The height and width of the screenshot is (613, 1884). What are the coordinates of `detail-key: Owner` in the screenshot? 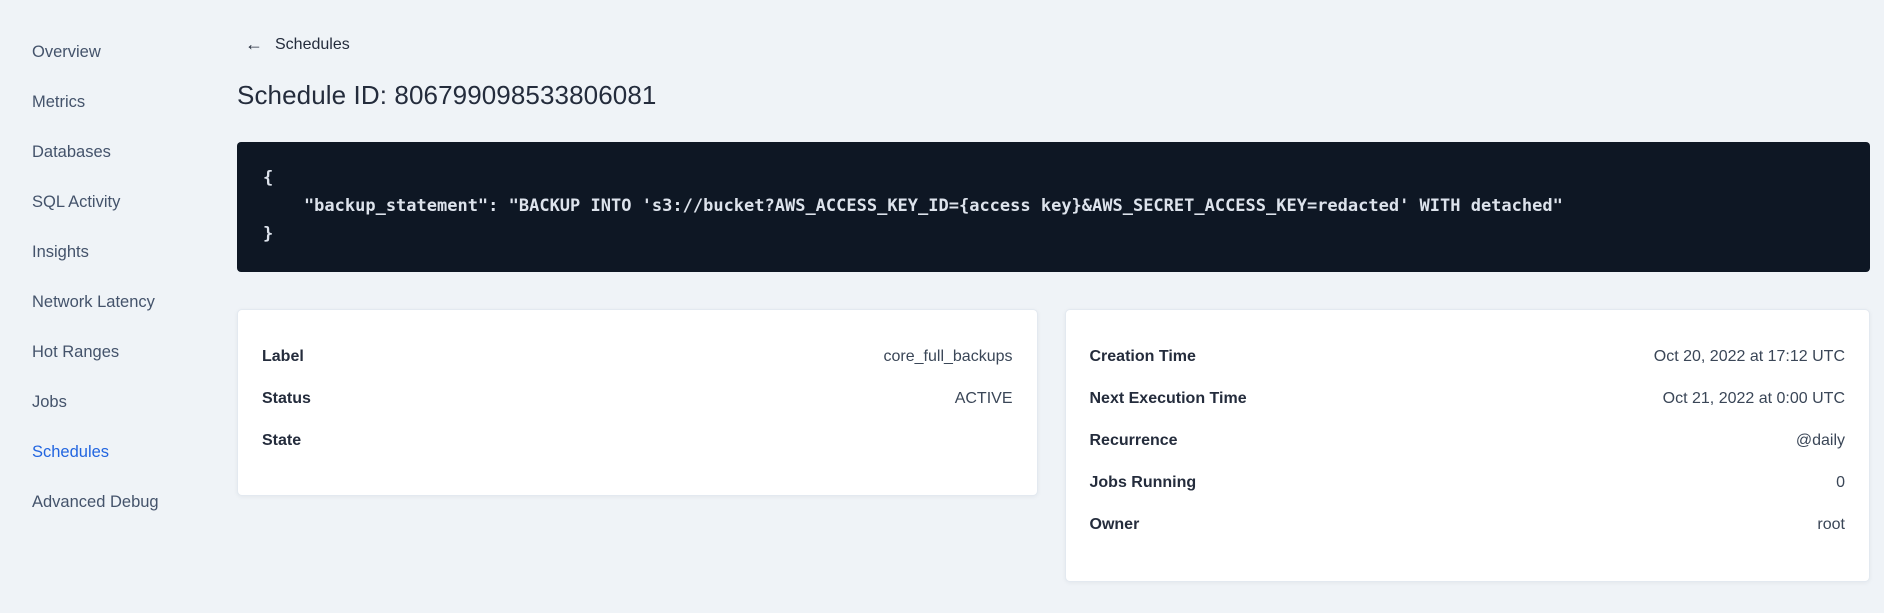 It's located at (1114, 524).